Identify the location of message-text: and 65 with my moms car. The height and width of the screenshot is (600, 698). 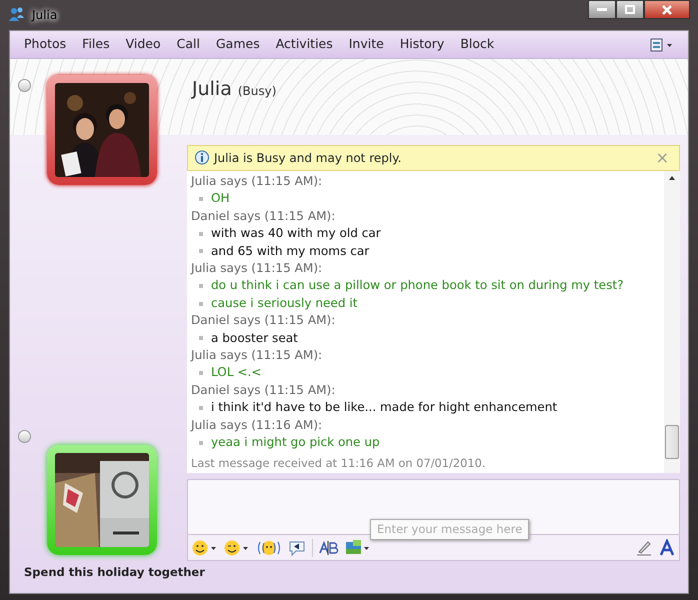
(290, 251).